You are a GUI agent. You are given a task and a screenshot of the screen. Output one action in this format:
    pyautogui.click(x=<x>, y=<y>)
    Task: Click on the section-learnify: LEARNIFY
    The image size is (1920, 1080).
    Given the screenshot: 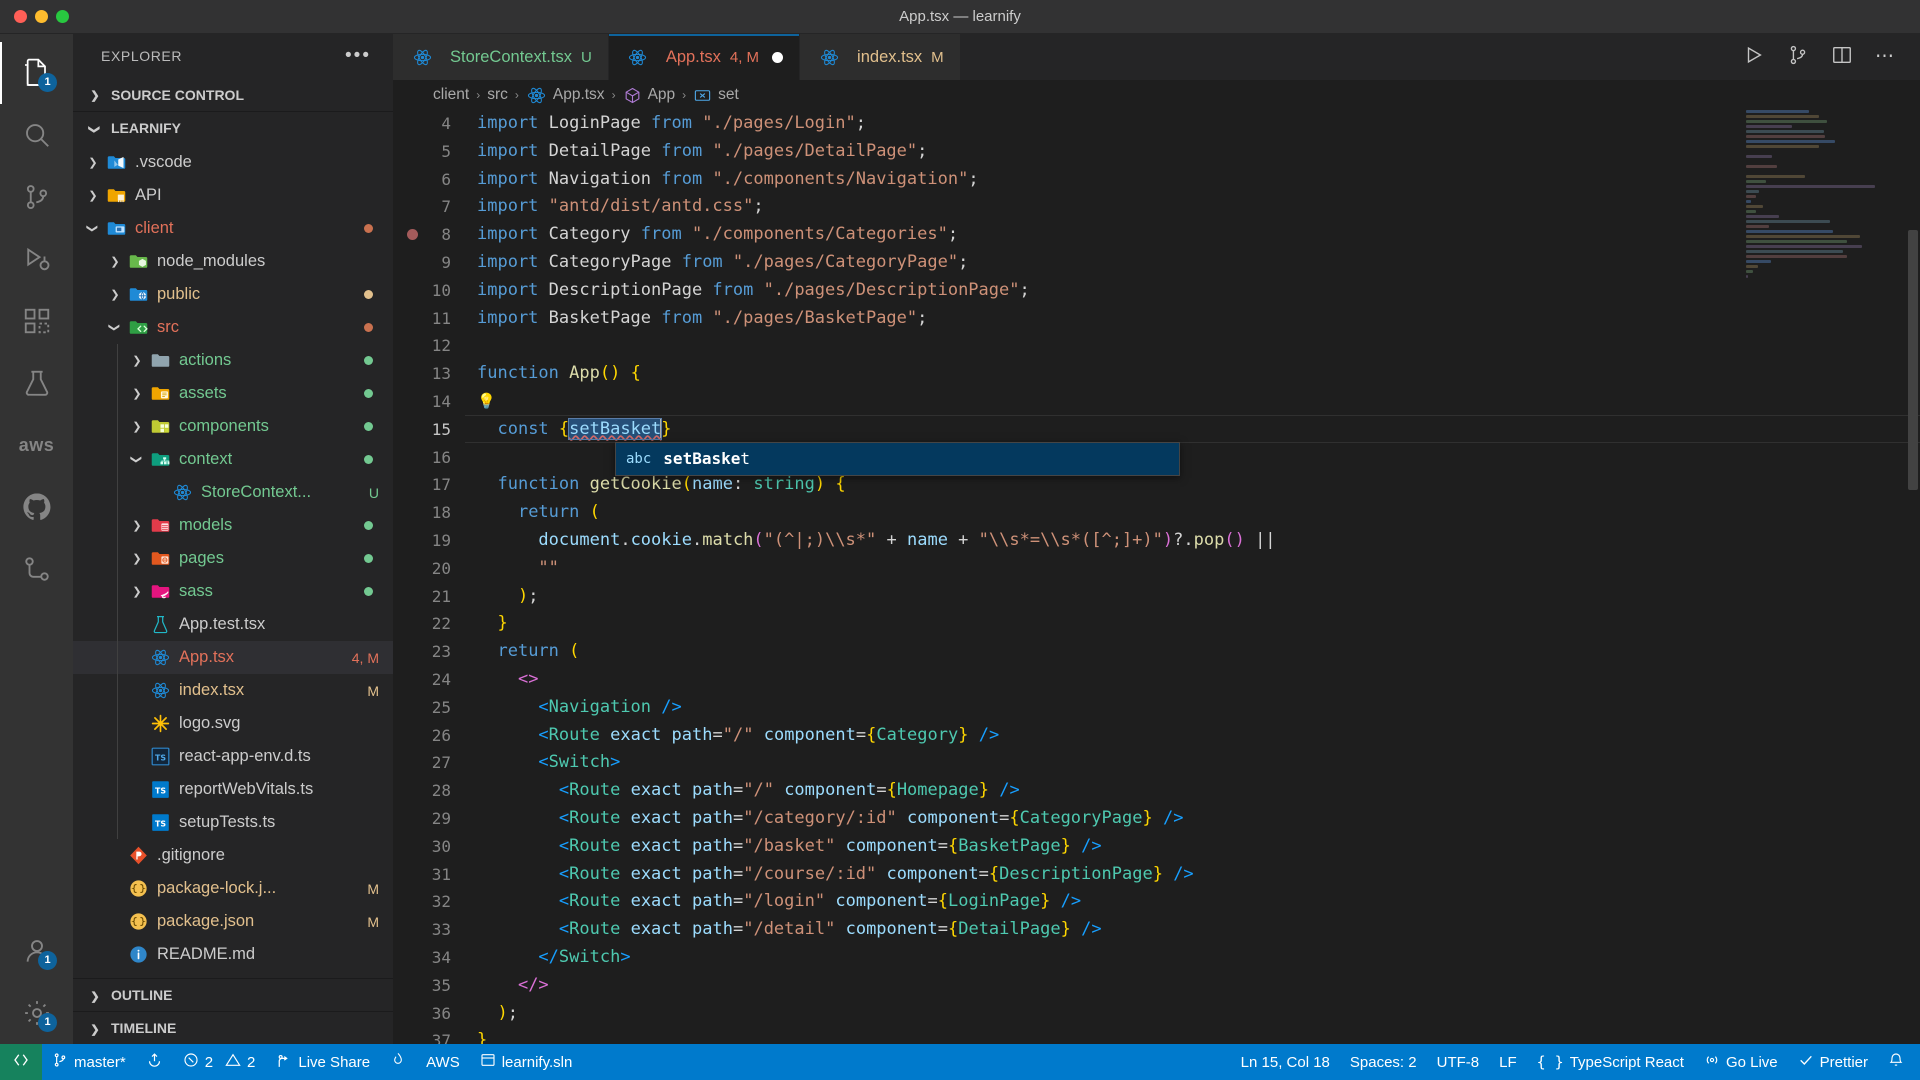 What is the action you would take?
    pyautogui.click(x=233, y=127)
    